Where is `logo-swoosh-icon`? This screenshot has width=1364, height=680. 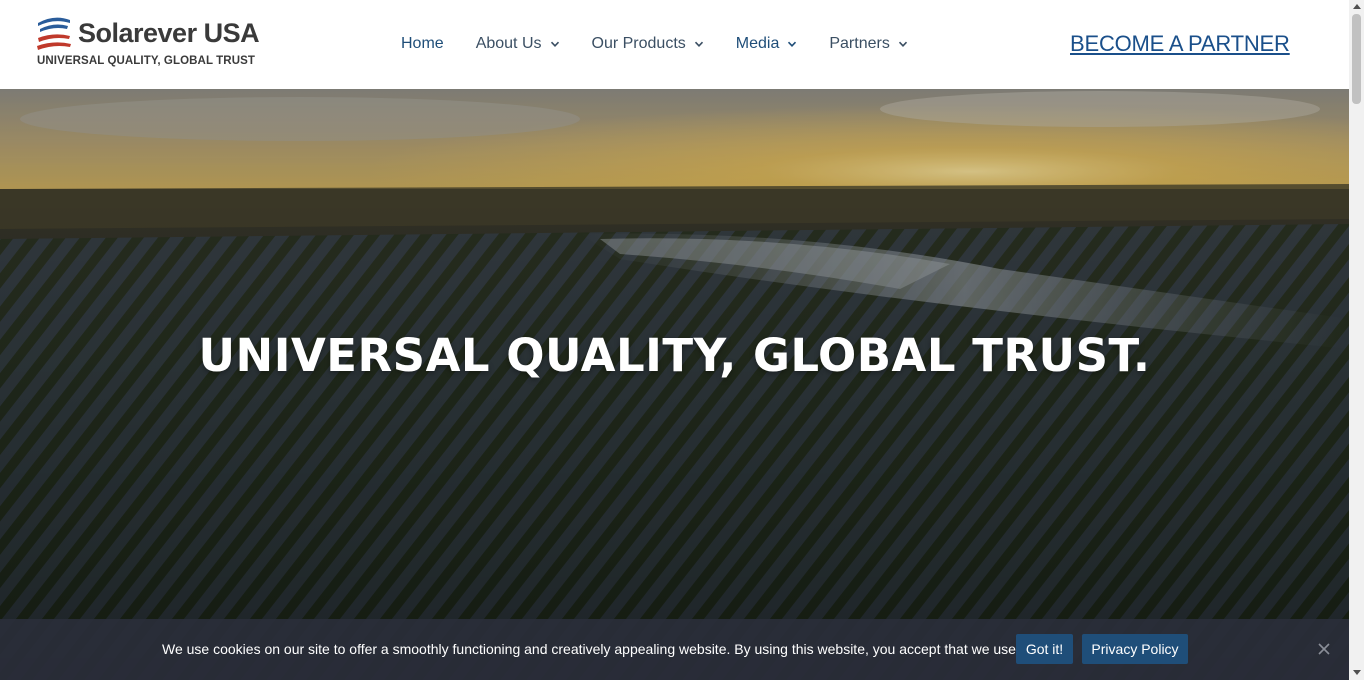 logo-swoosh-icon is located at coordinates (54, 33).